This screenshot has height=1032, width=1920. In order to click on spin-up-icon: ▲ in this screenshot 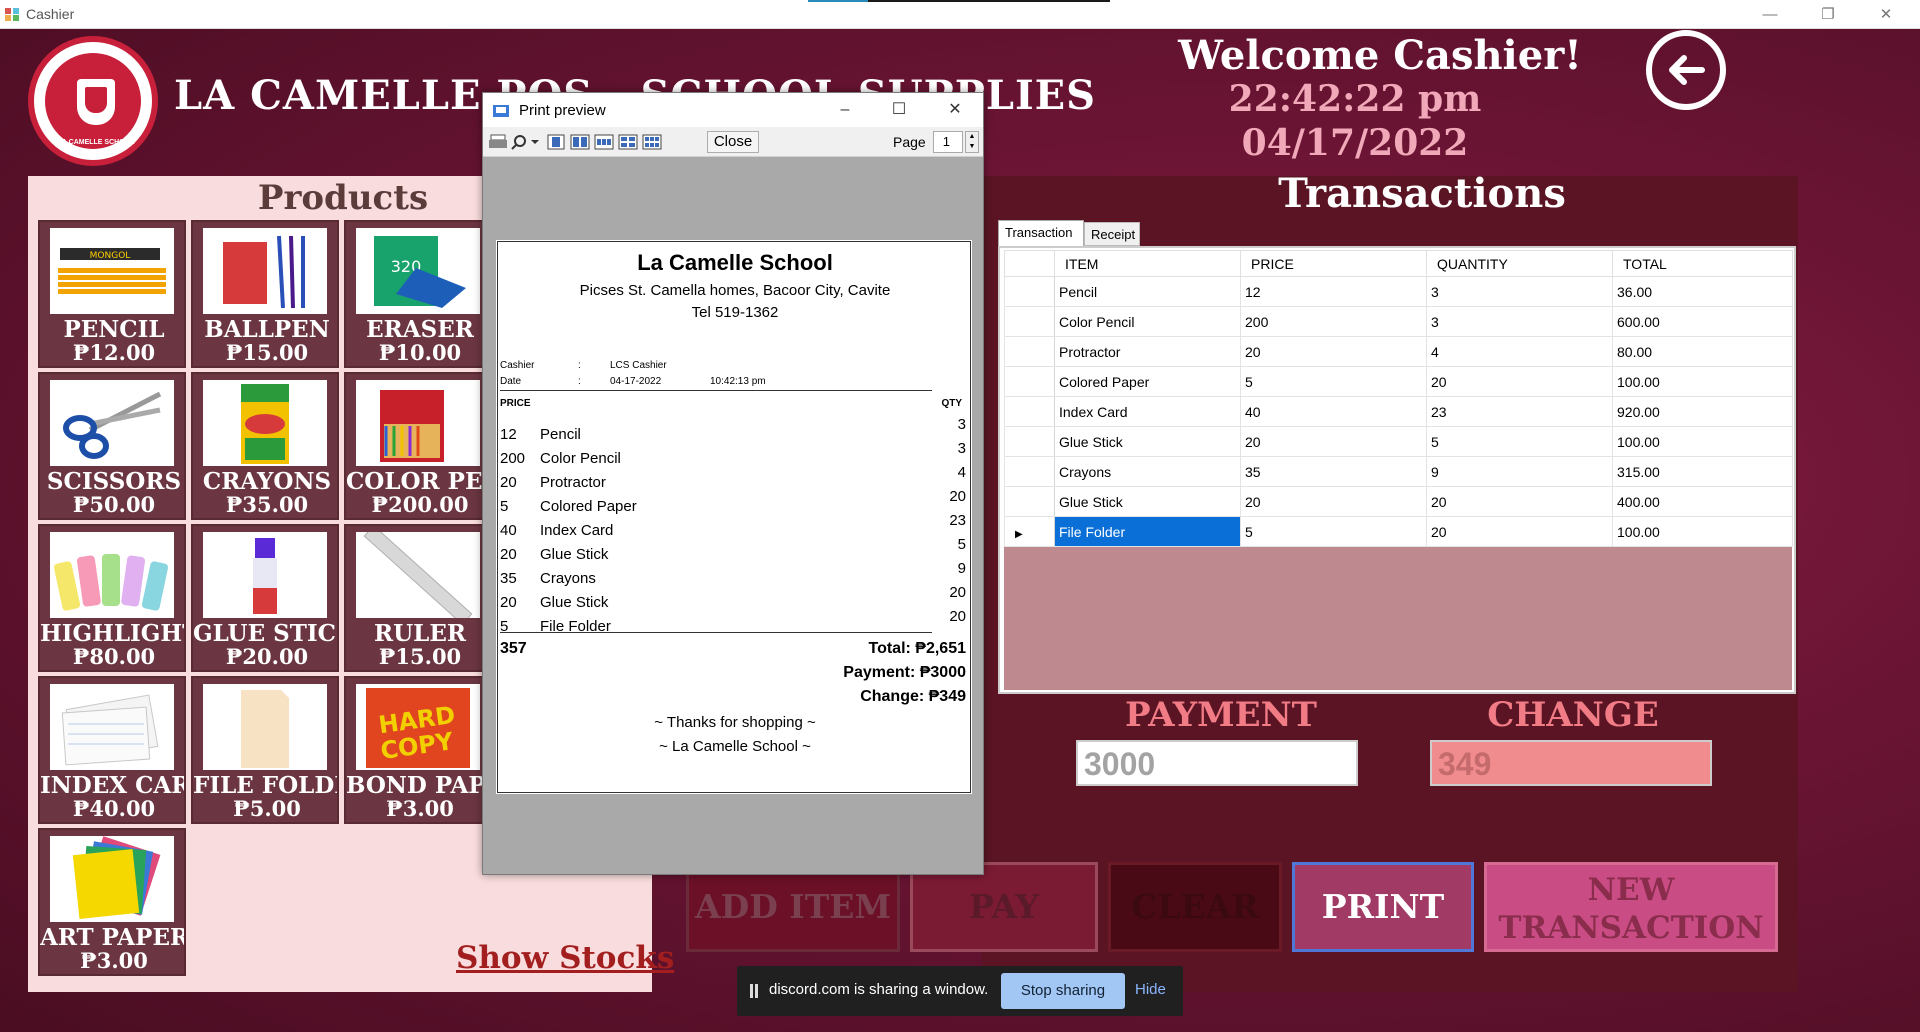, I will do `click(972, 137)`.